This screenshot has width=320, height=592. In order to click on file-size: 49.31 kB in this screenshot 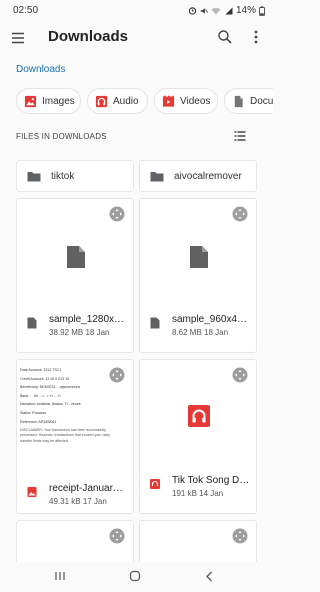, I will do `click(65, 501)`.